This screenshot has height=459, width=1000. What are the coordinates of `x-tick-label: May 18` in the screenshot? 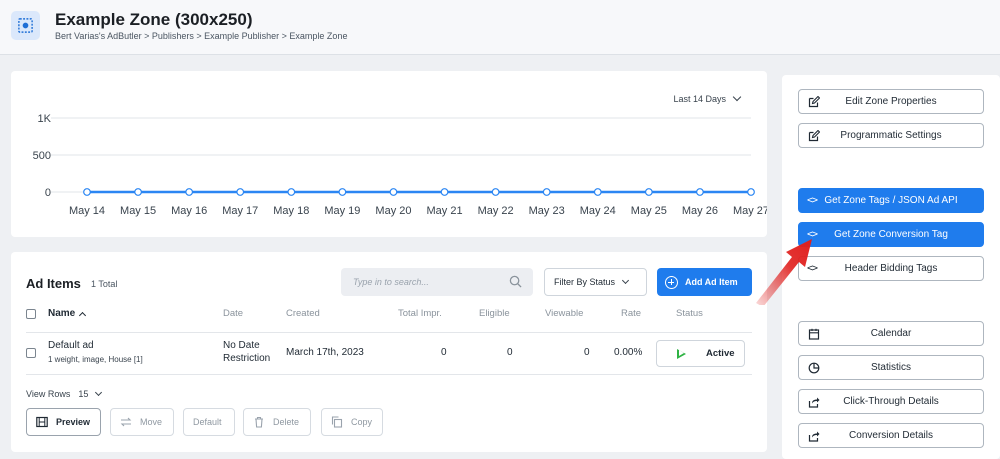 It's located at (291, 211).